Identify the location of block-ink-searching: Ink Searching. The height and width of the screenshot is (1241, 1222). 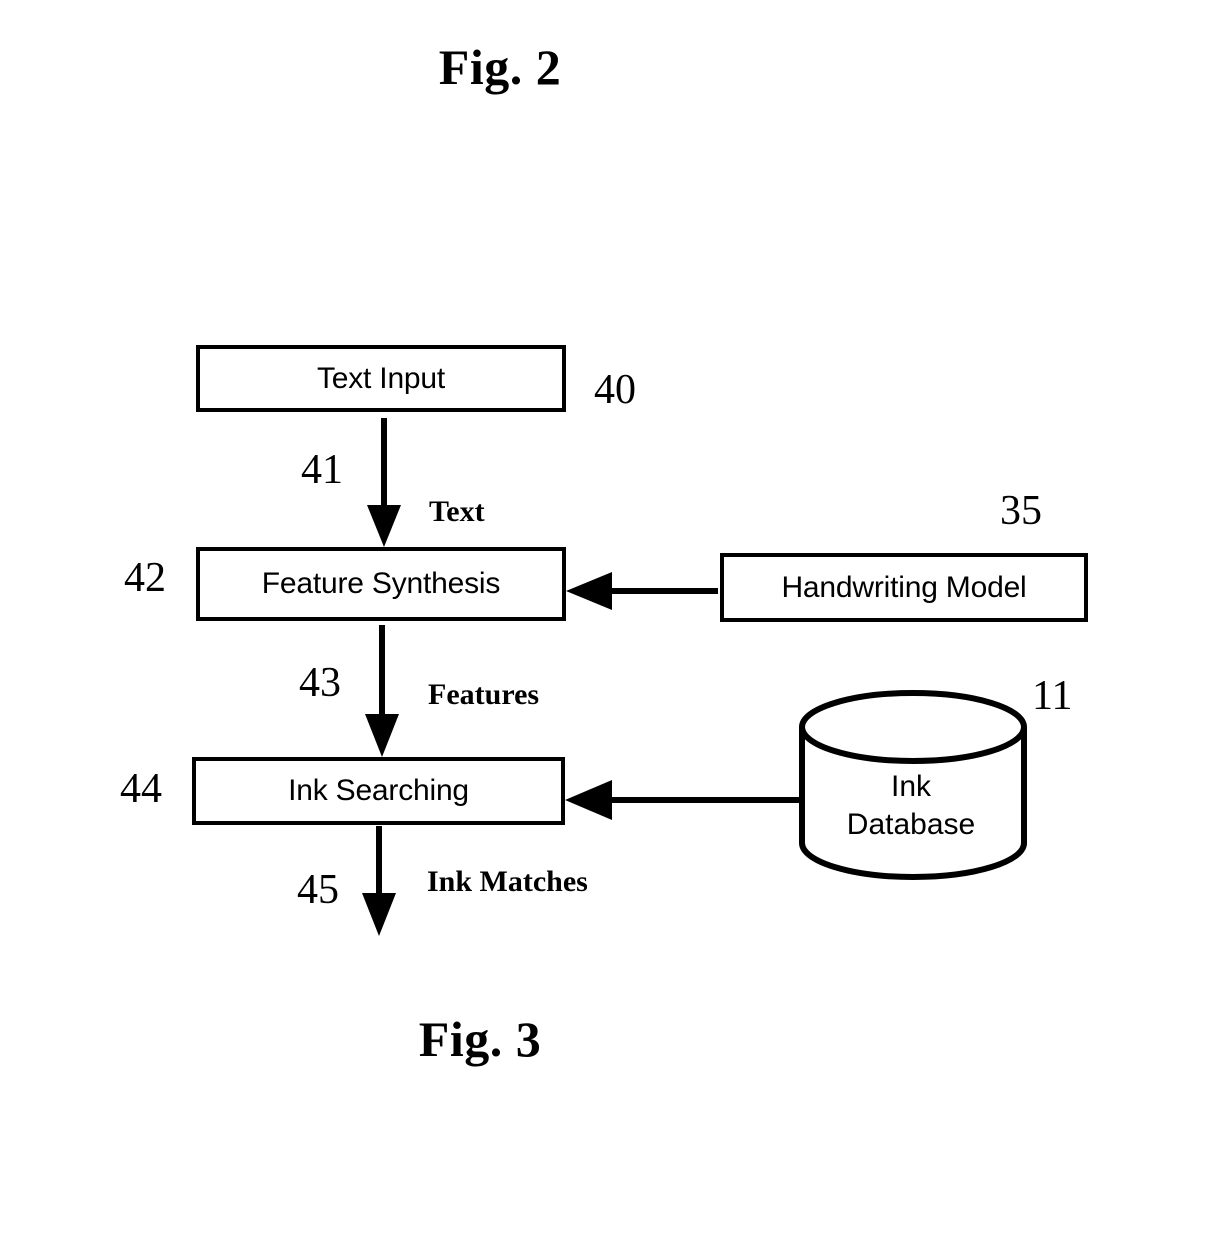
(378, 791).